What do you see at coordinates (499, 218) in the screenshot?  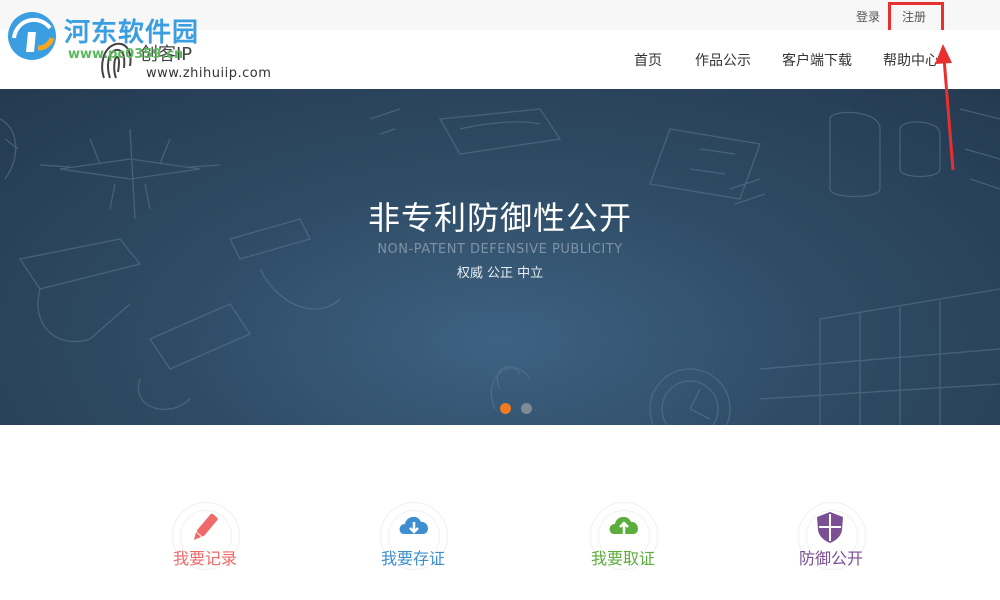 I see `hero-title: 非专利防御性公开` at bounding box center [499, 218].